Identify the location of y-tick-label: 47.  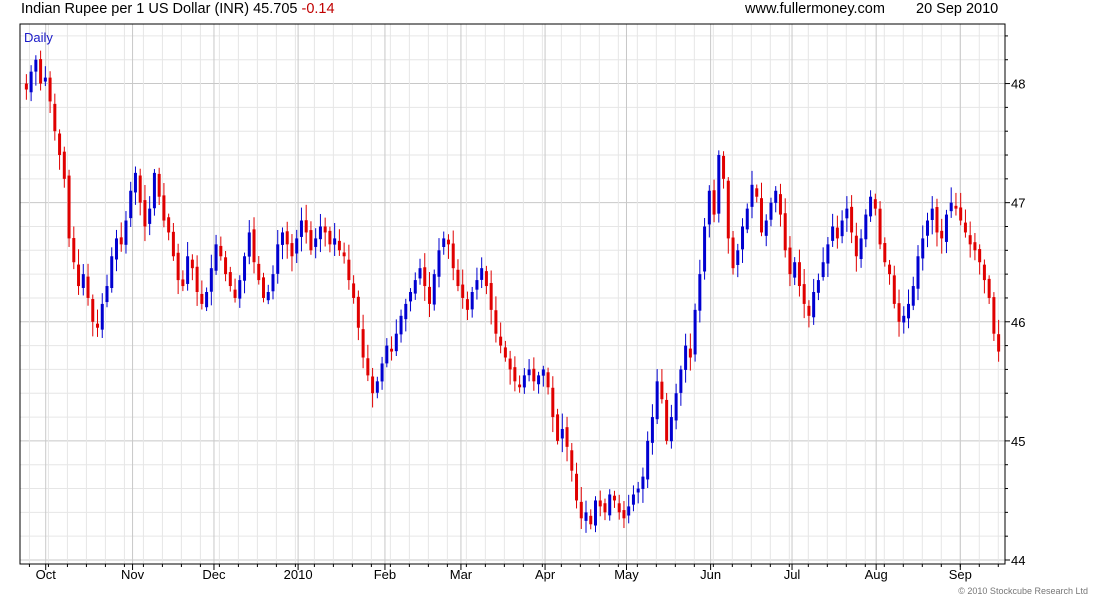
(1018, 203).